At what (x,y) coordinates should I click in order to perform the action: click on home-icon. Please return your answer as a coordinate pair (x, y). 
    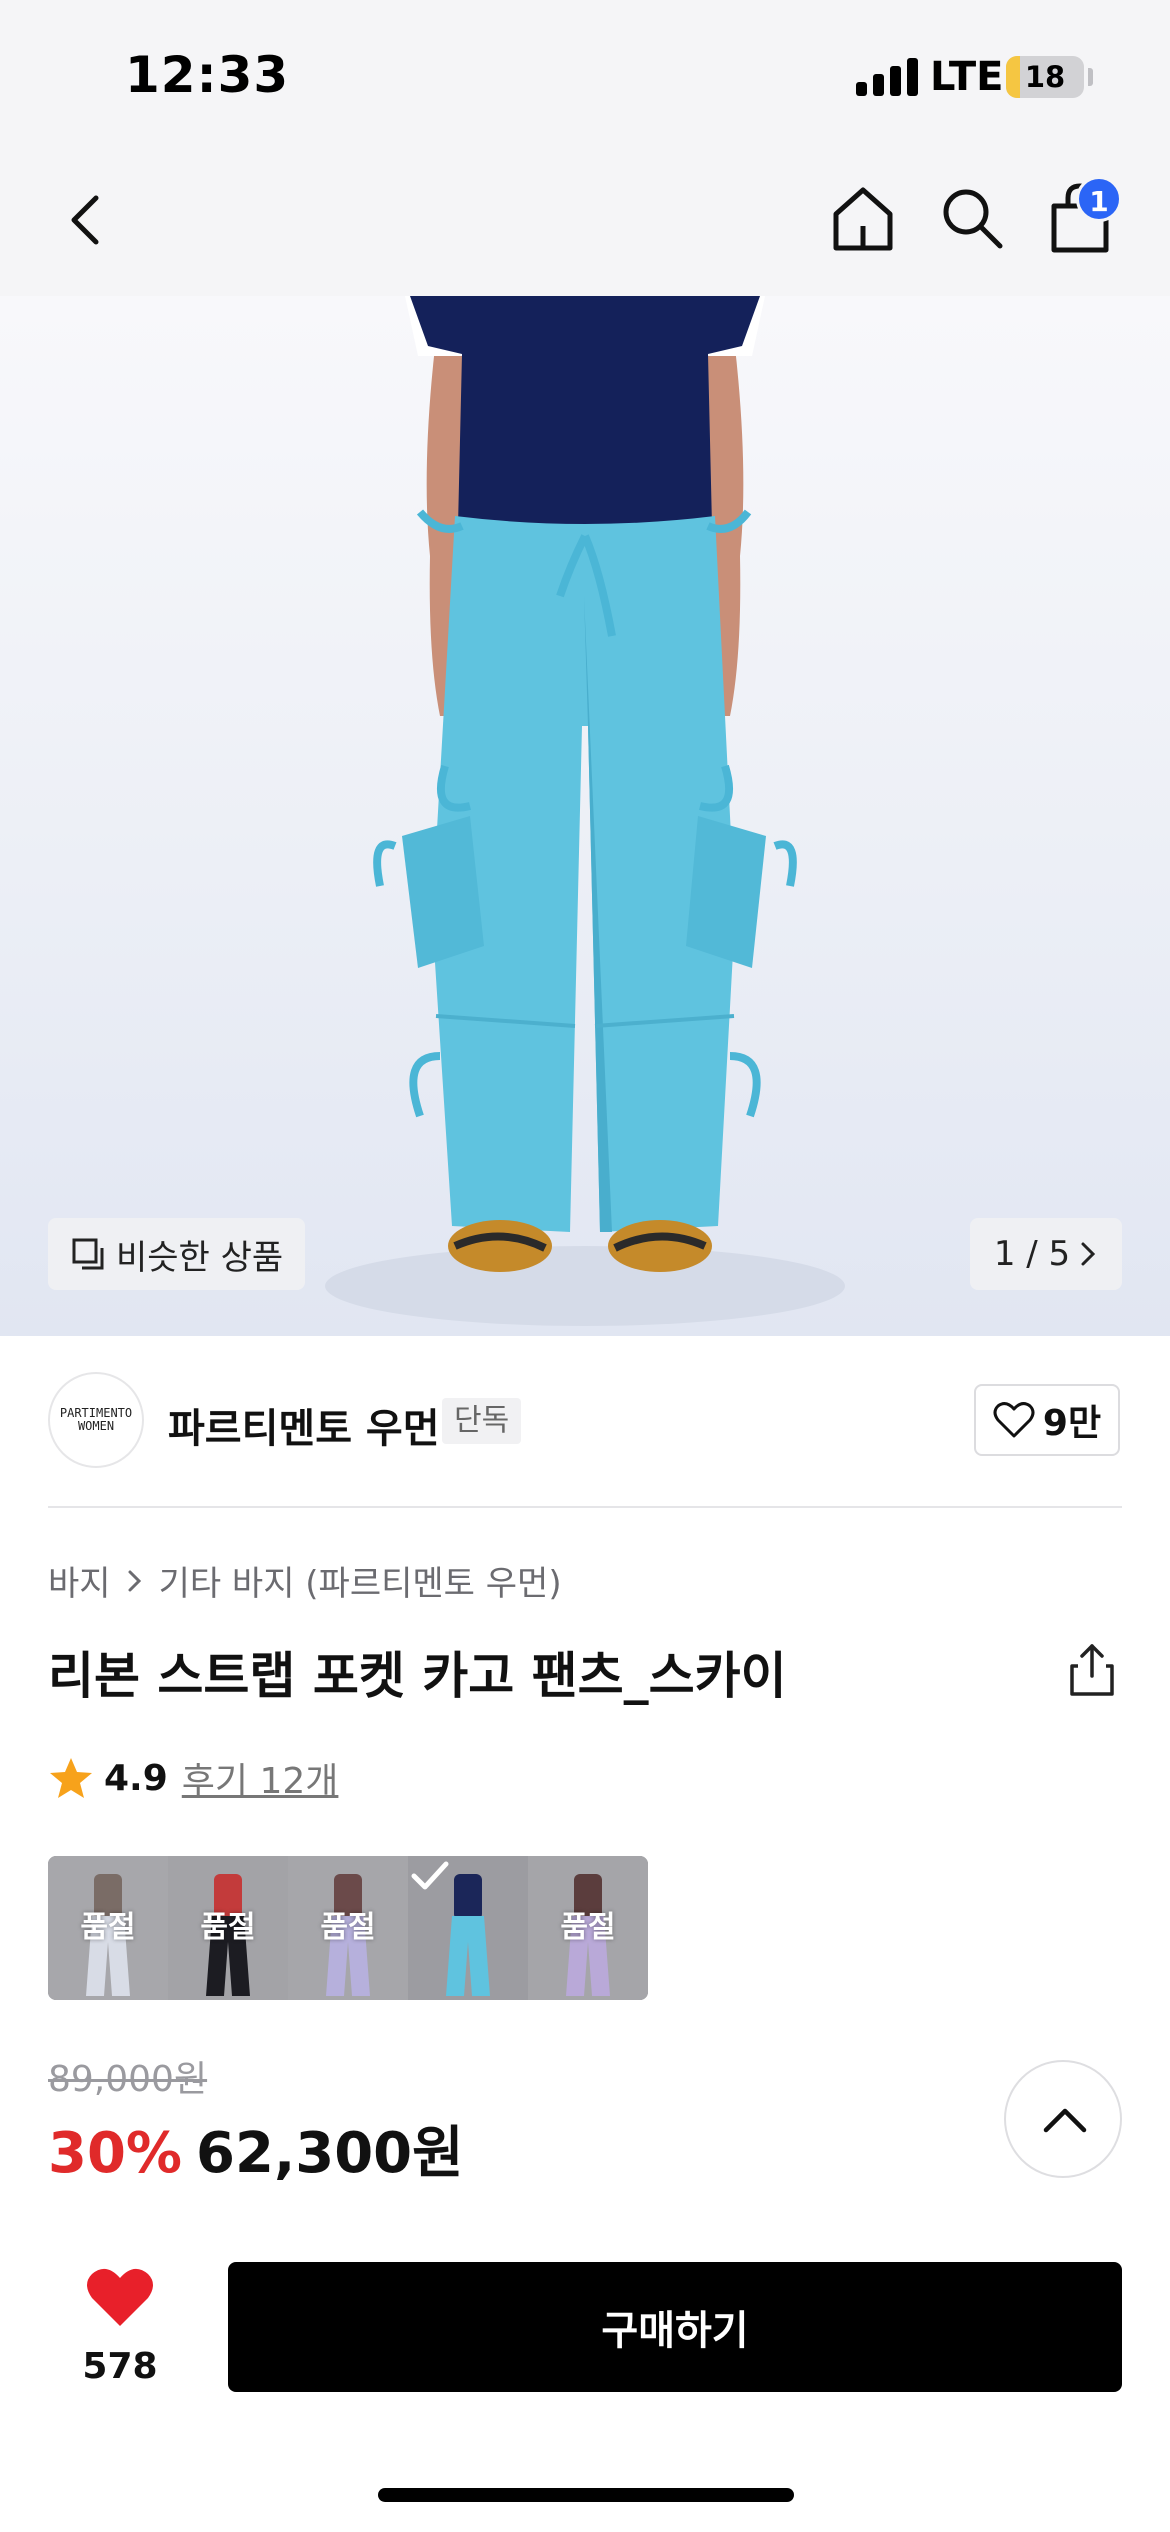
    Looking at the image, I should click on (863, 219).